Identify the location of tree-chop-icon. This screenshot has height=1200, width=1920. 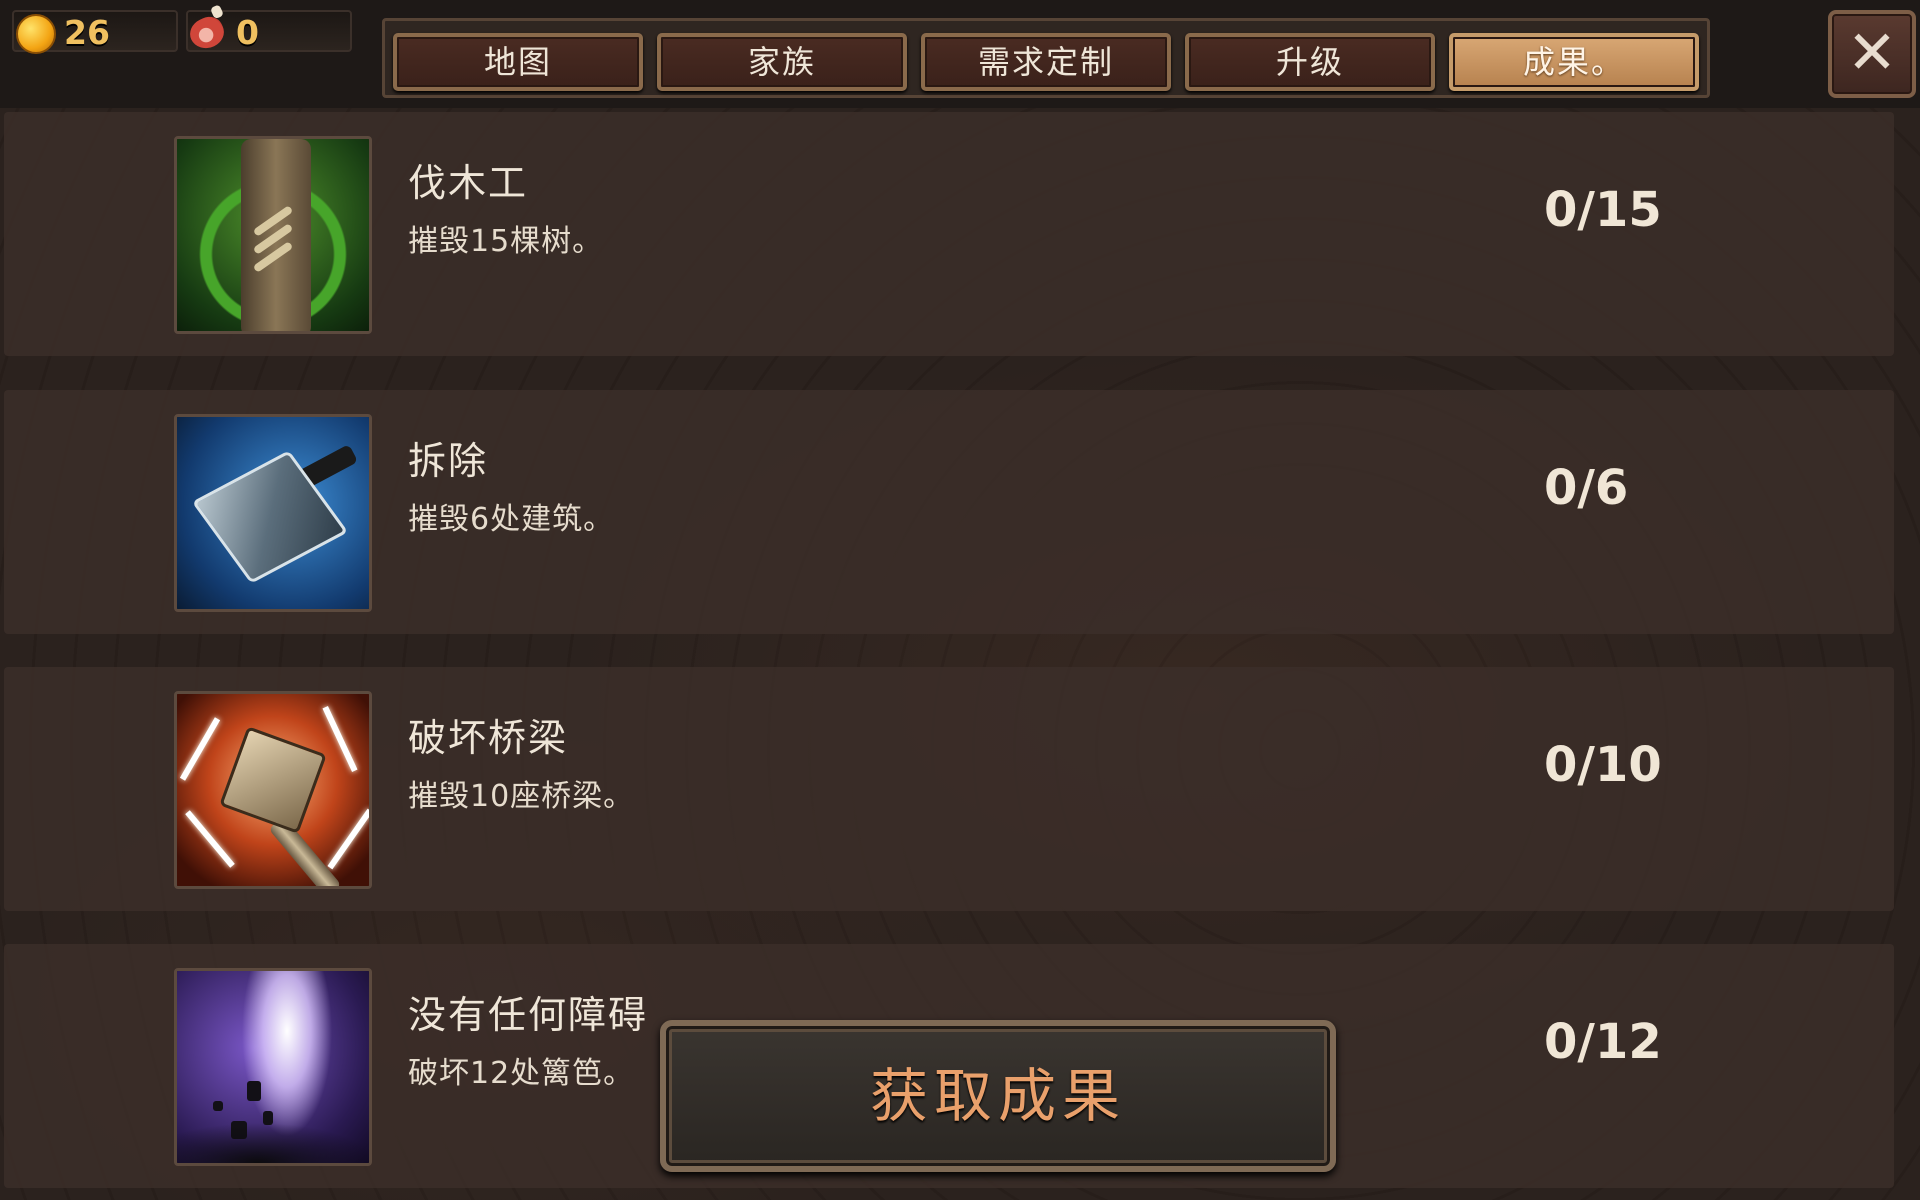
(273, 235).